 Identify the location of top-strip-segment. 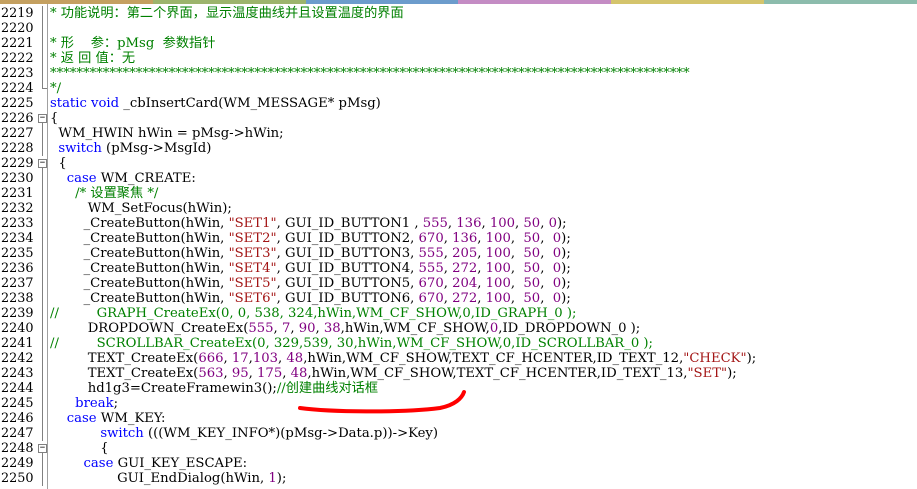
(840, 2).